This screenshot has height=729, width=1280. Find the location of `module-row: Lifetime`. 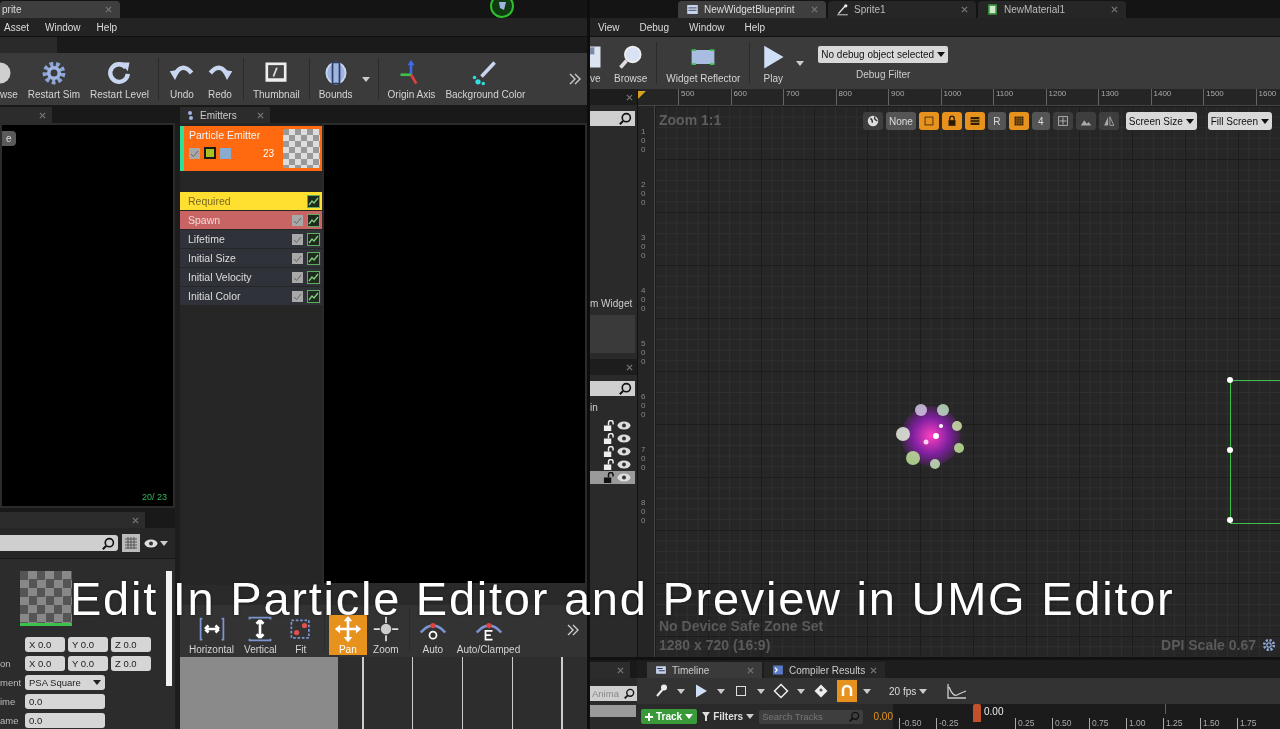

module-row: Lifetime is located at coordinates (251, 239).